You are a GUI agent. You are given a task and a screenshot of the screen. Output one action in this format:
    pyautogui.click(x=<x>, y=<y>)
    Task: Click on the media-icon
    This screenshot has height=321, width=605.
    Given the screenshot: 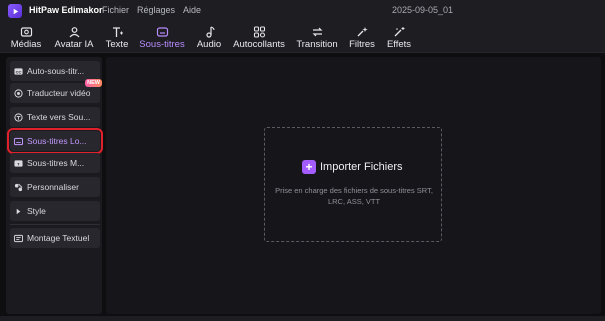 What is the action you would take?
    pyautogui.click(x=26, y=32)
    